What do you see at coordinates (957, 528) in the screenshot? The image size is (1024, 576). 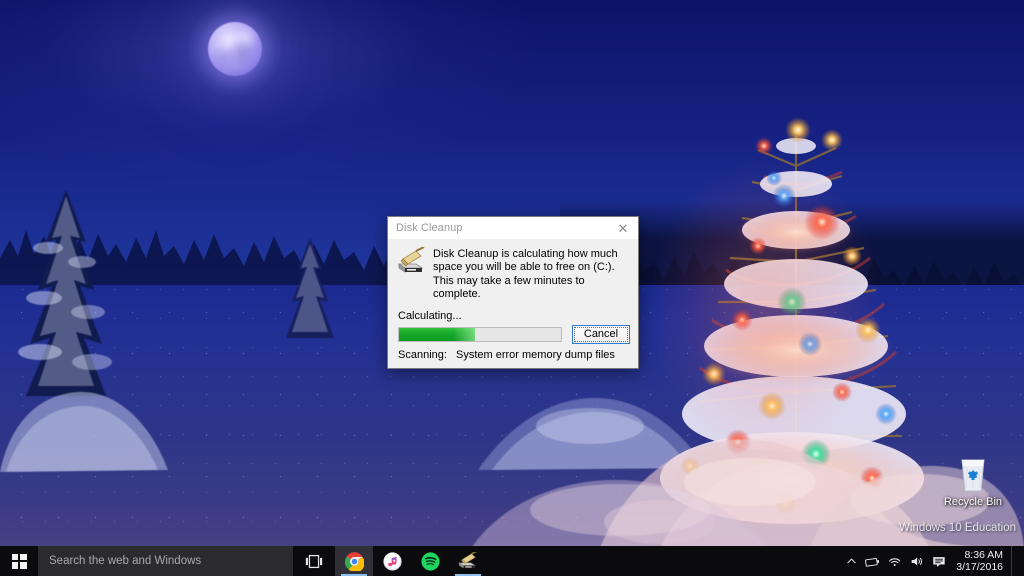 I see `windows-activation-watermark: Windows 10 Education` at bounding box center [957, 528].